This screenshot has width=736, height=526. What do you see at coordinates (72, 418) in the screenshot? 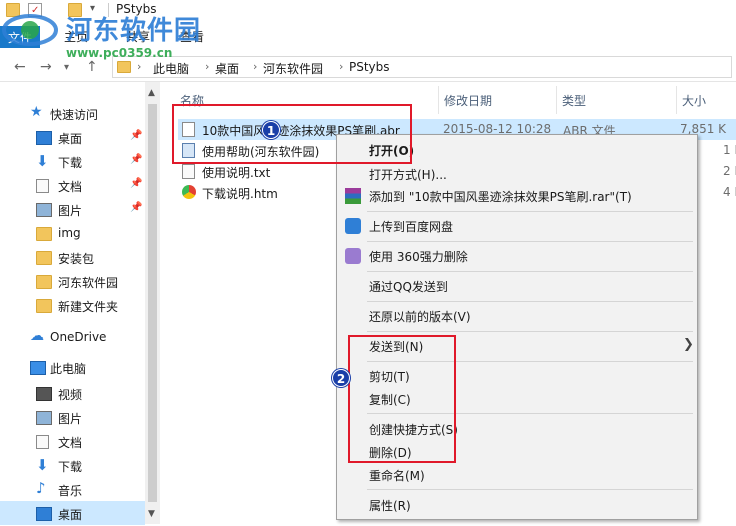
I see `sidebar-item-pictures-pc: 图片` at bounding box center [72, 418].